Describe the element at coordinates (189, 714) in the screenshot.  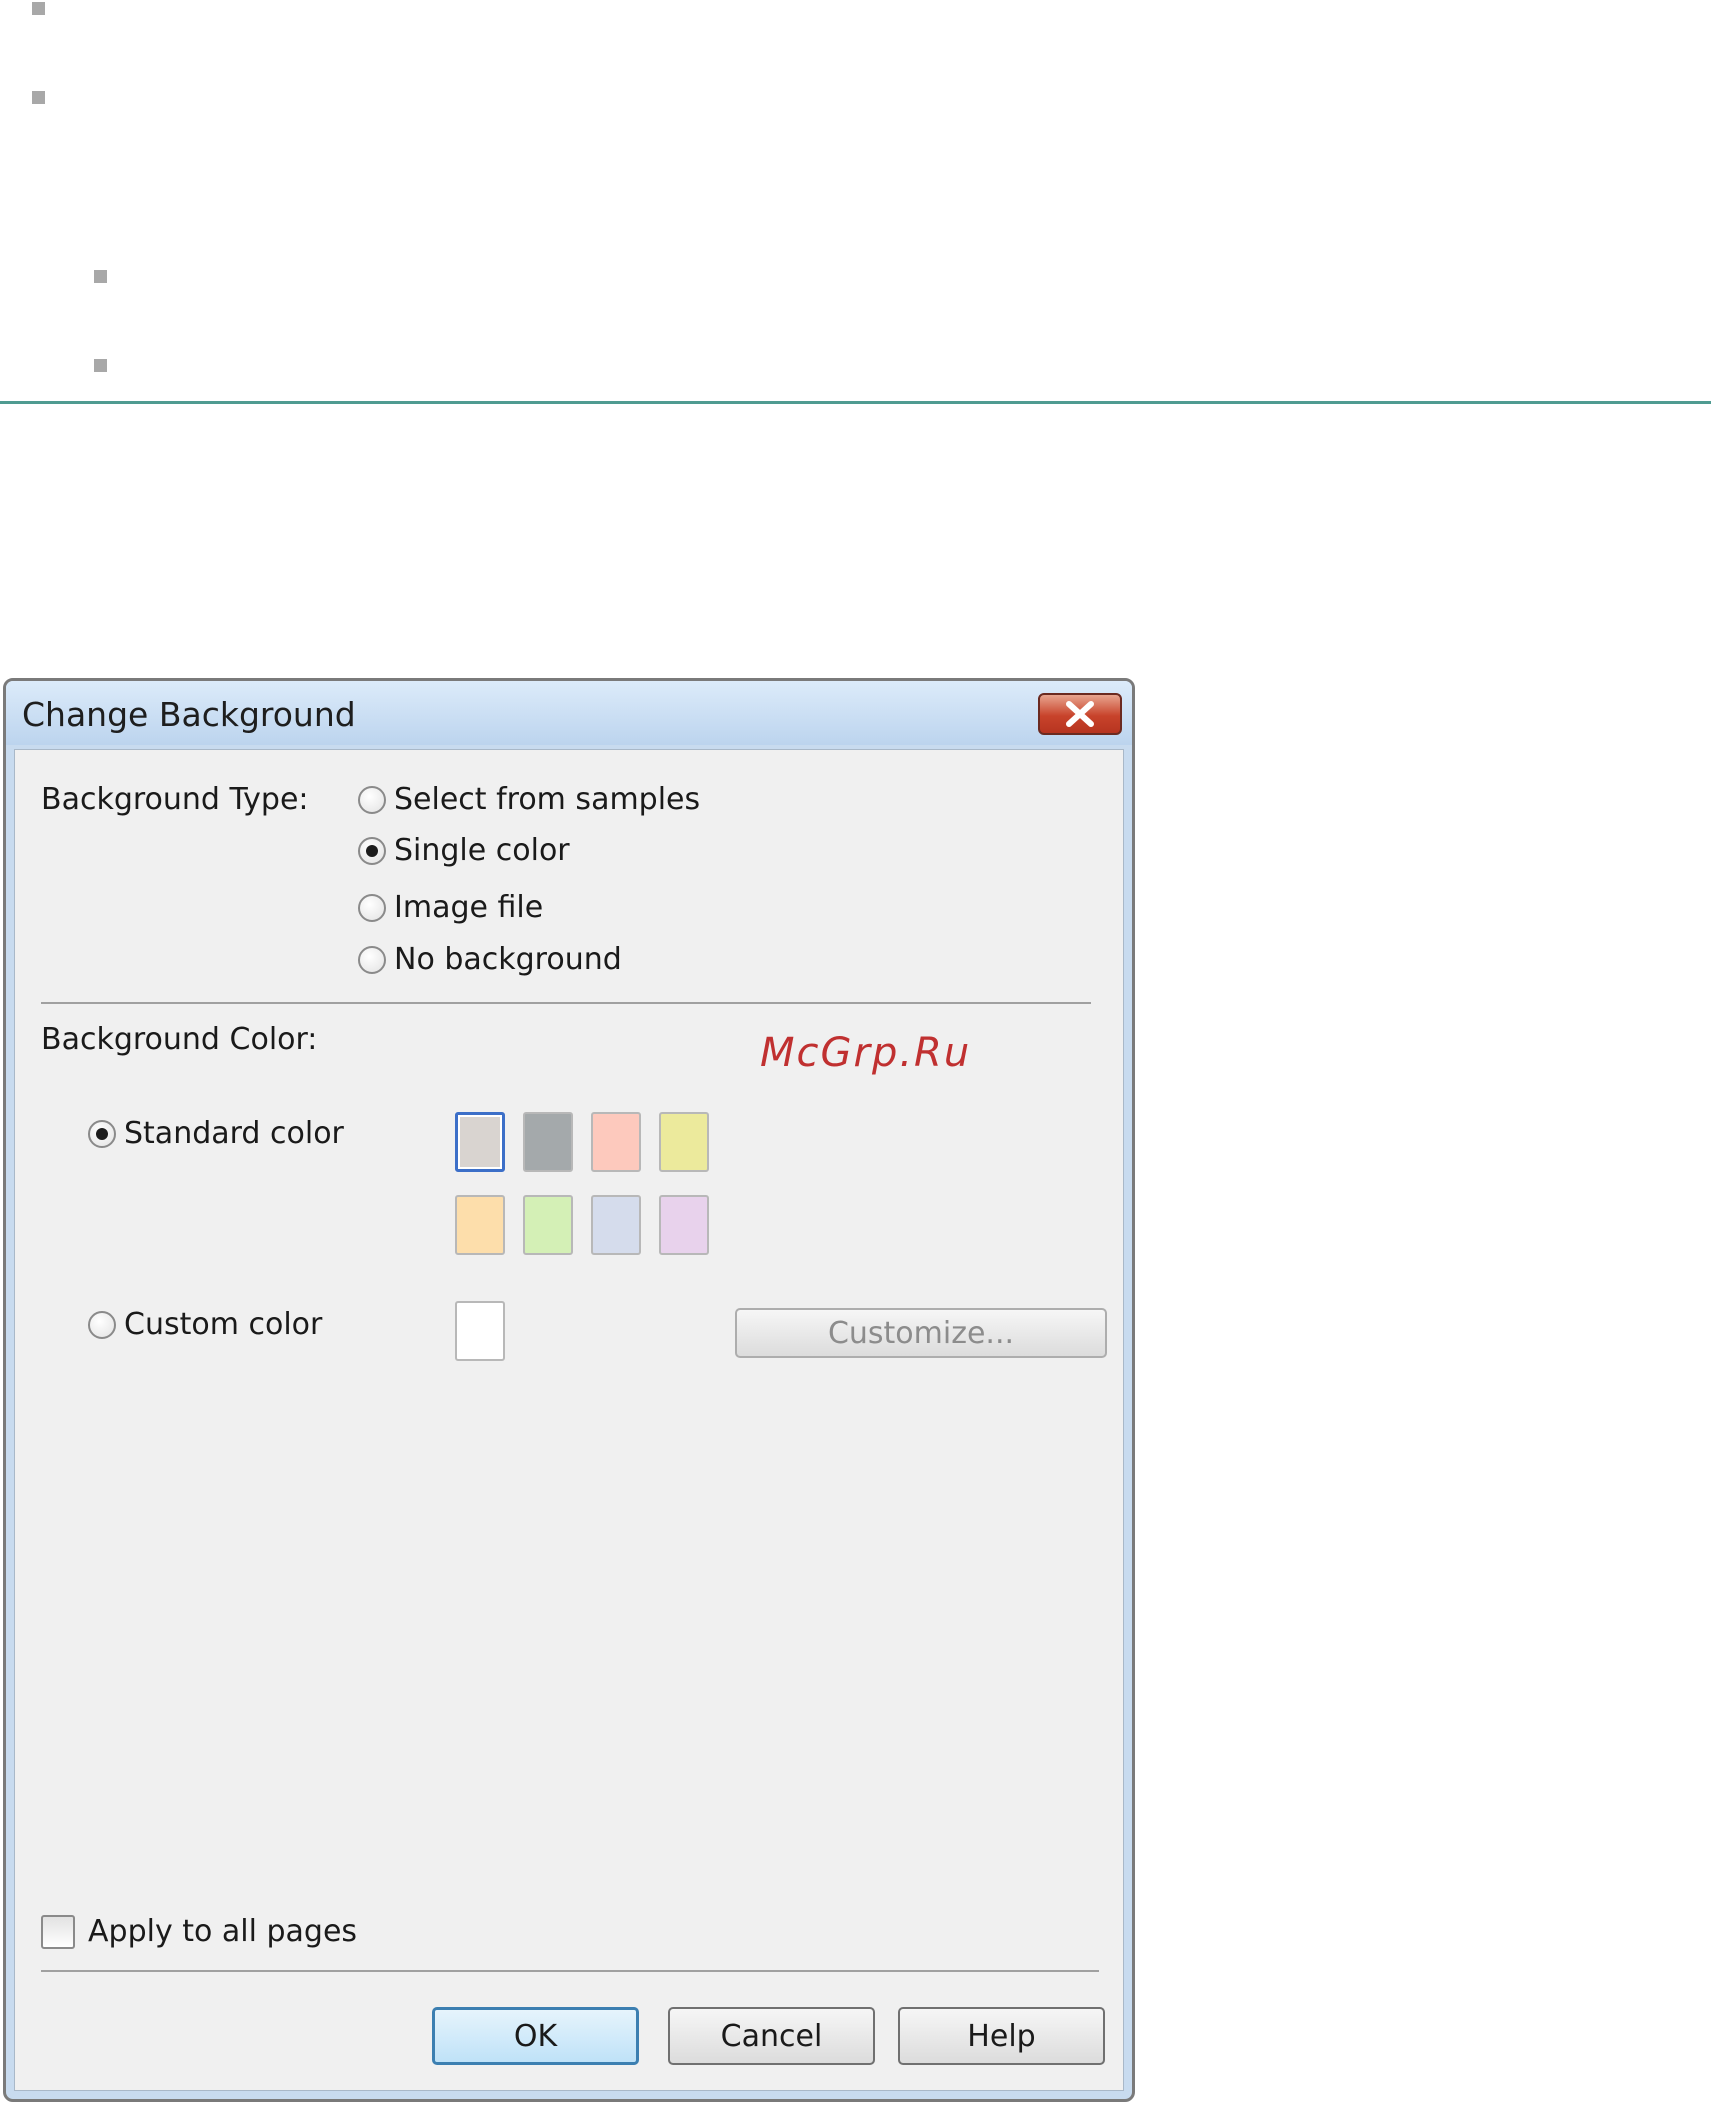
I see `dialog-title: Change Background` at that location.